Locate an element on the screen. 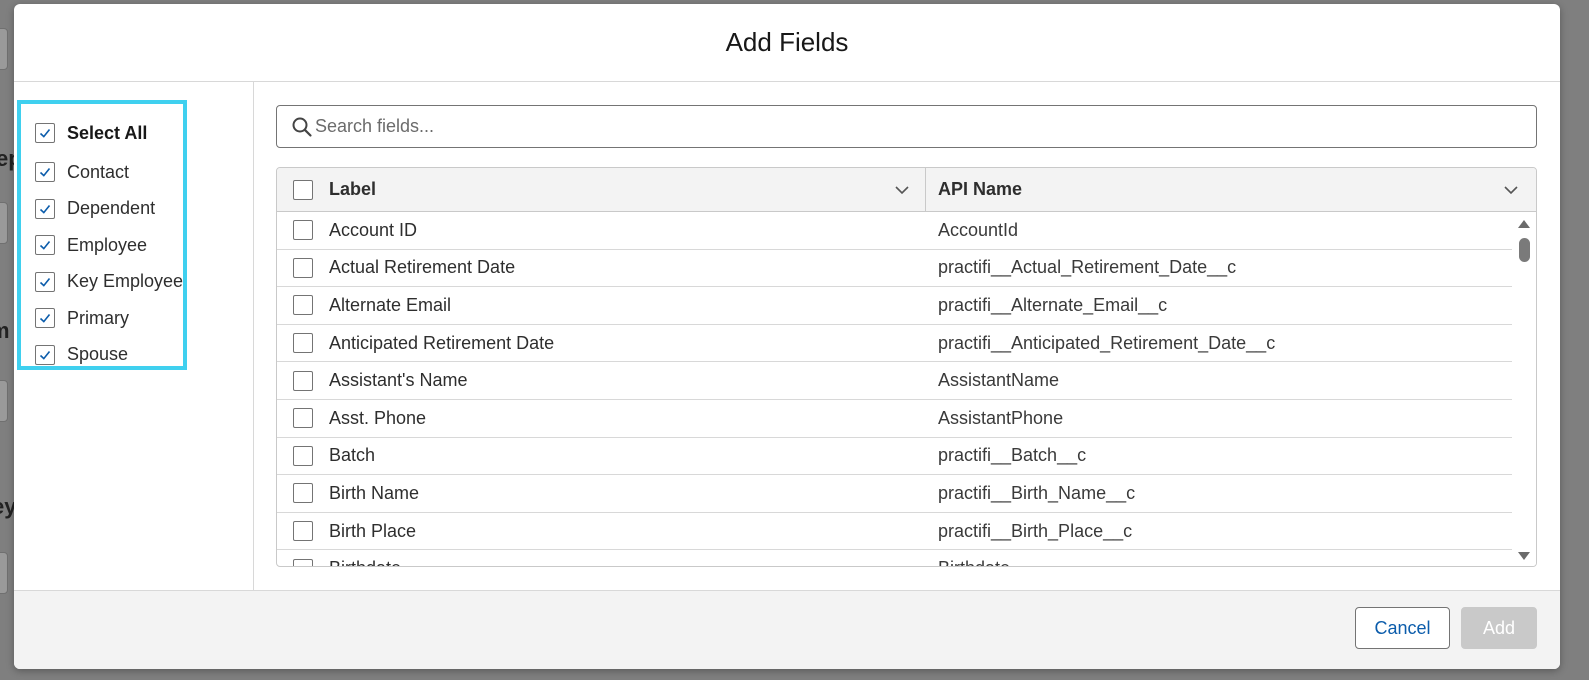  filter-option-primary: Primary is located at coordinates (102, 318).